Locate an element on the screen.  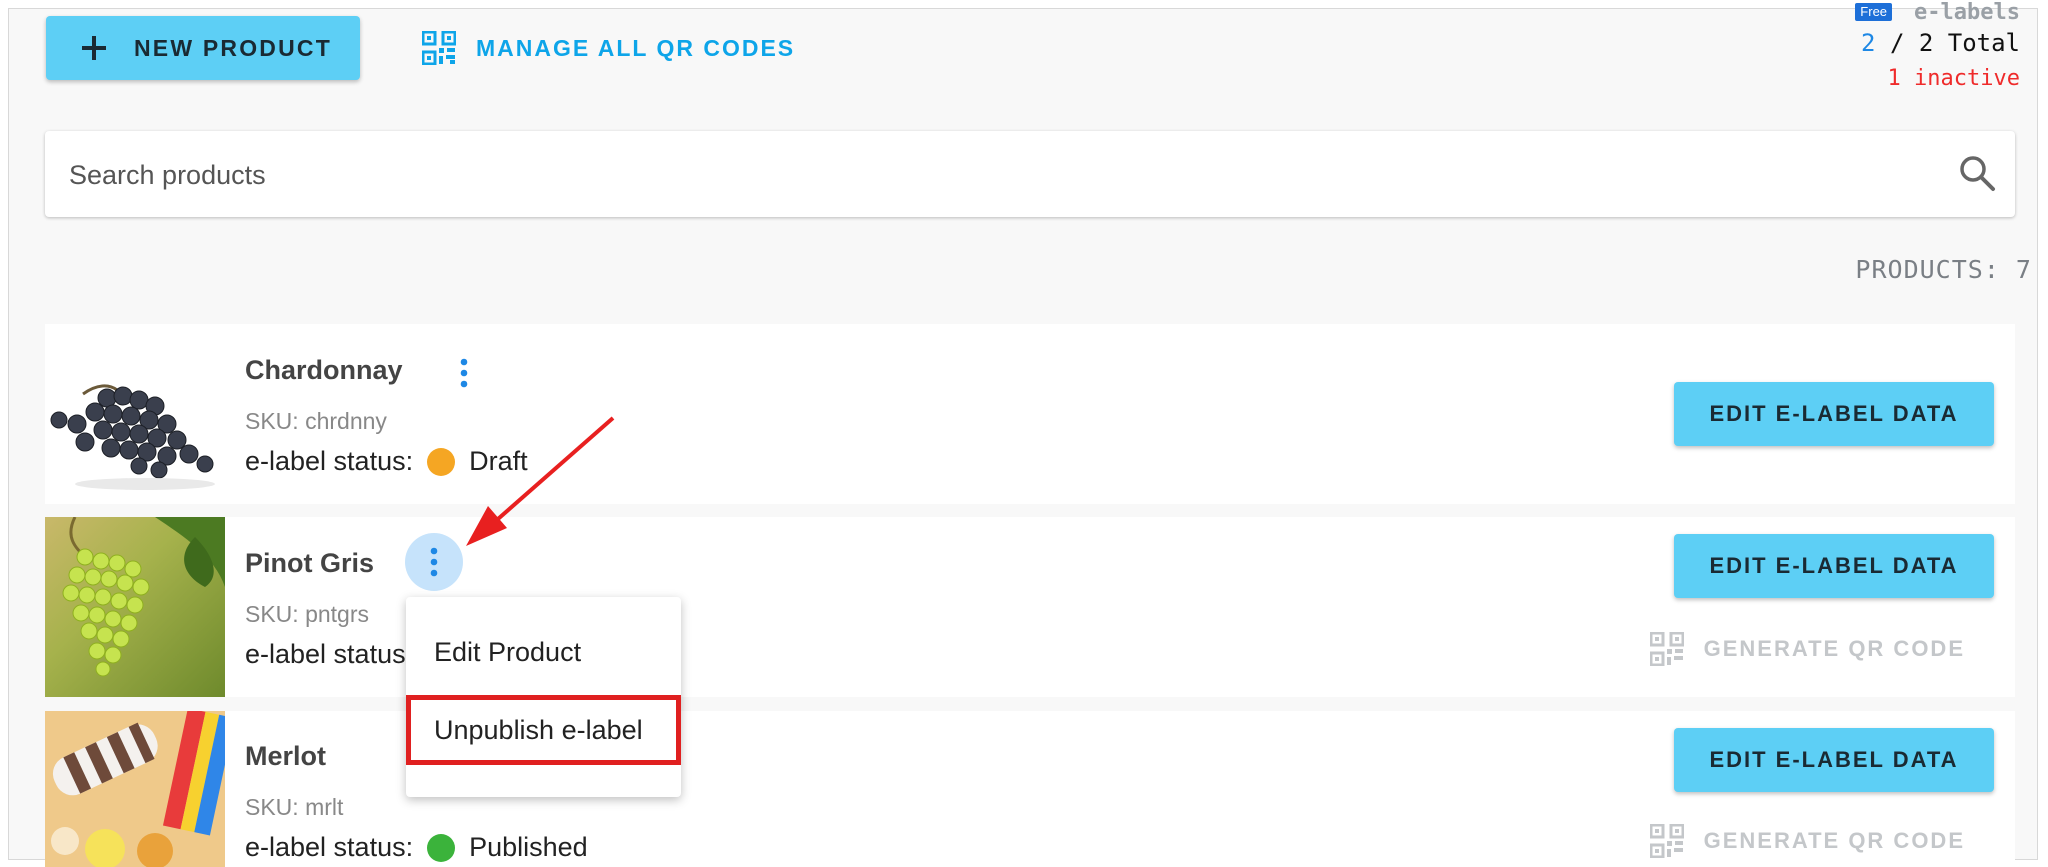
elabel-counter: Free e-labels 2 / 2 Total 1 inactive is located at coordinates (1937, 48).